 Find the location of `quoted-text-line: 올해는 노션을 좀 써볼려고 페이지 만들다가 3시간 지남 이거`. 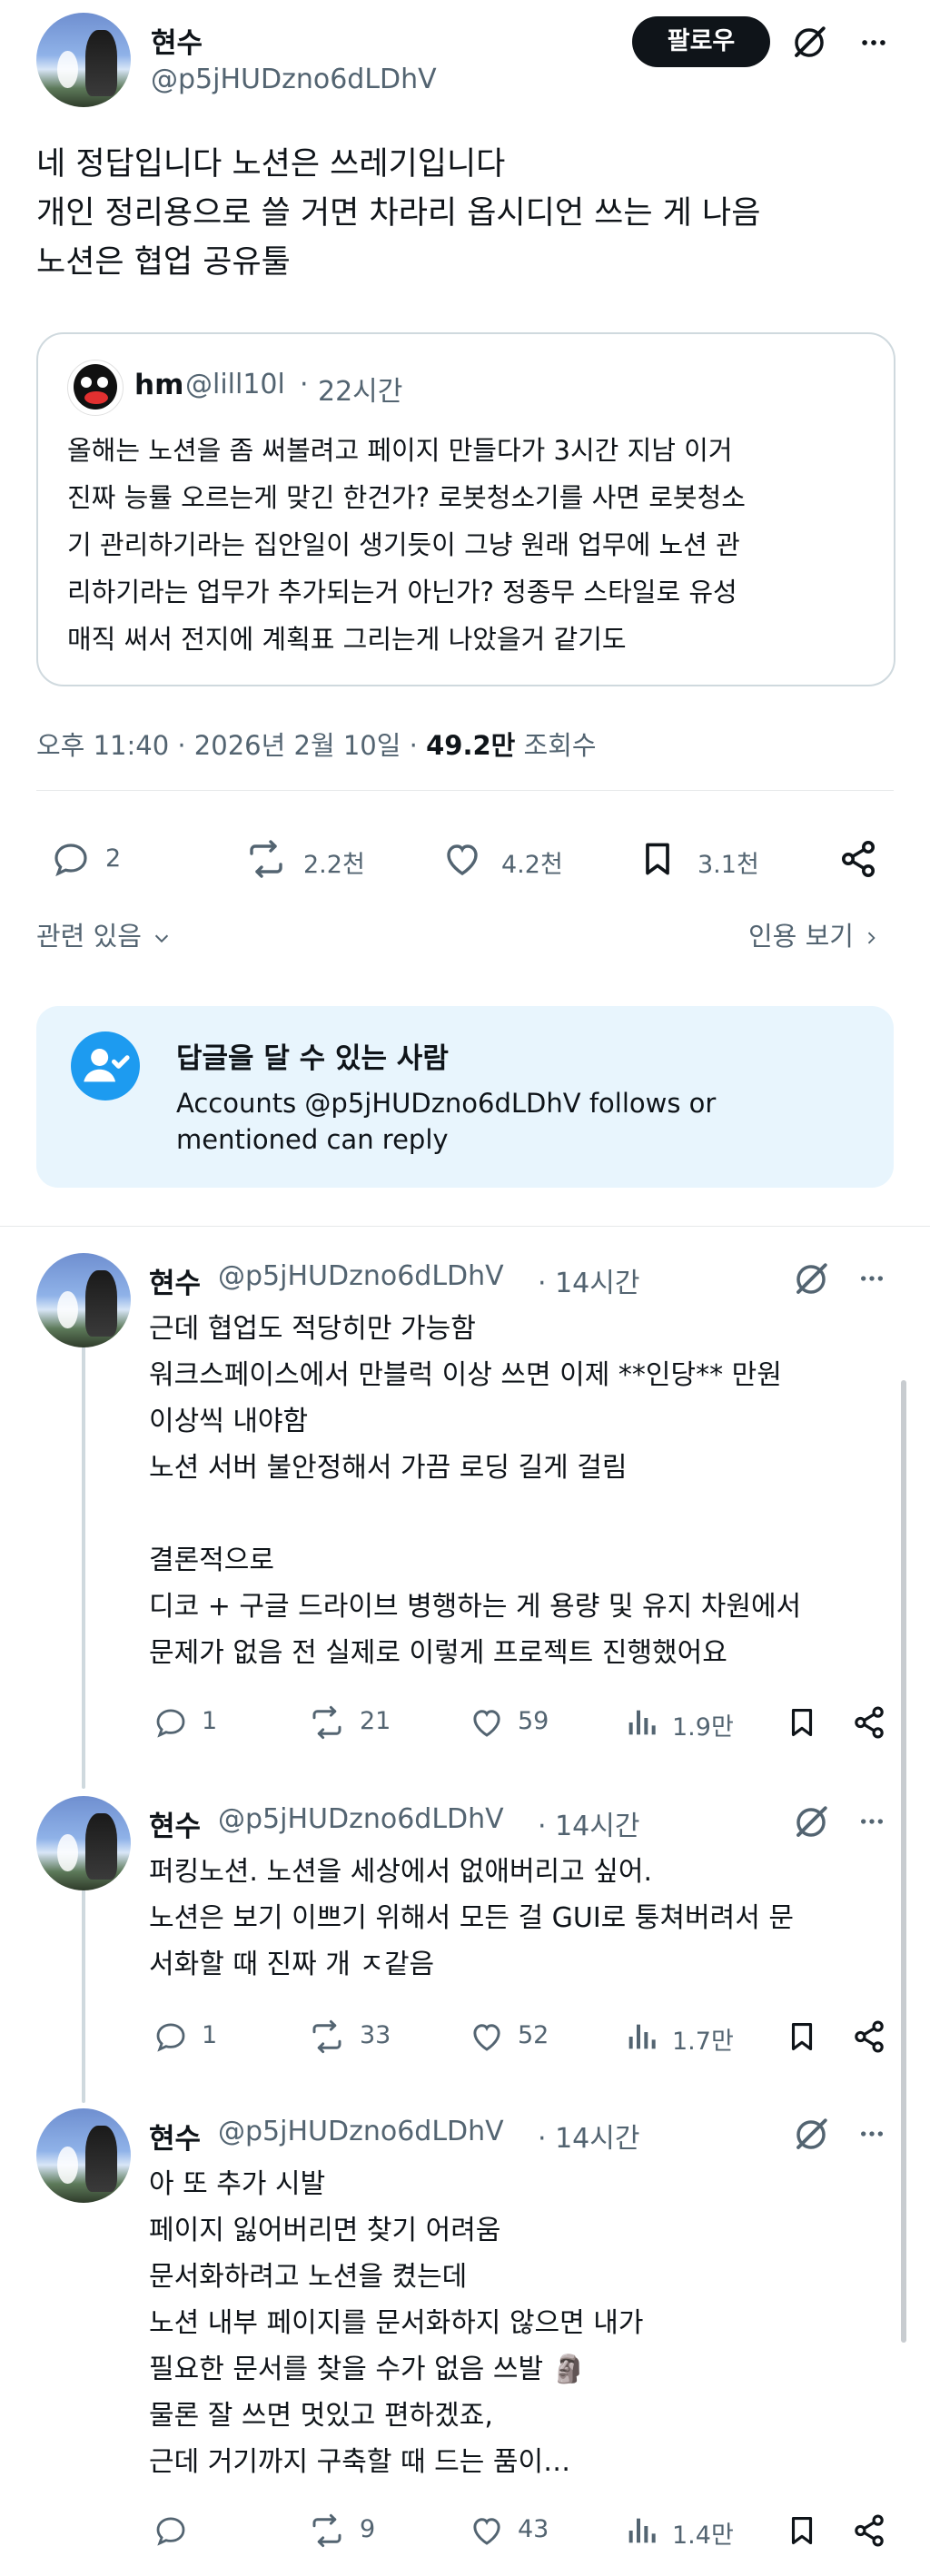

quoted-text-line: 올해는 노션을 좀 써볼려고 페이지 만들다가 3시간 지남 이거 is located at coordinates (400, 450).